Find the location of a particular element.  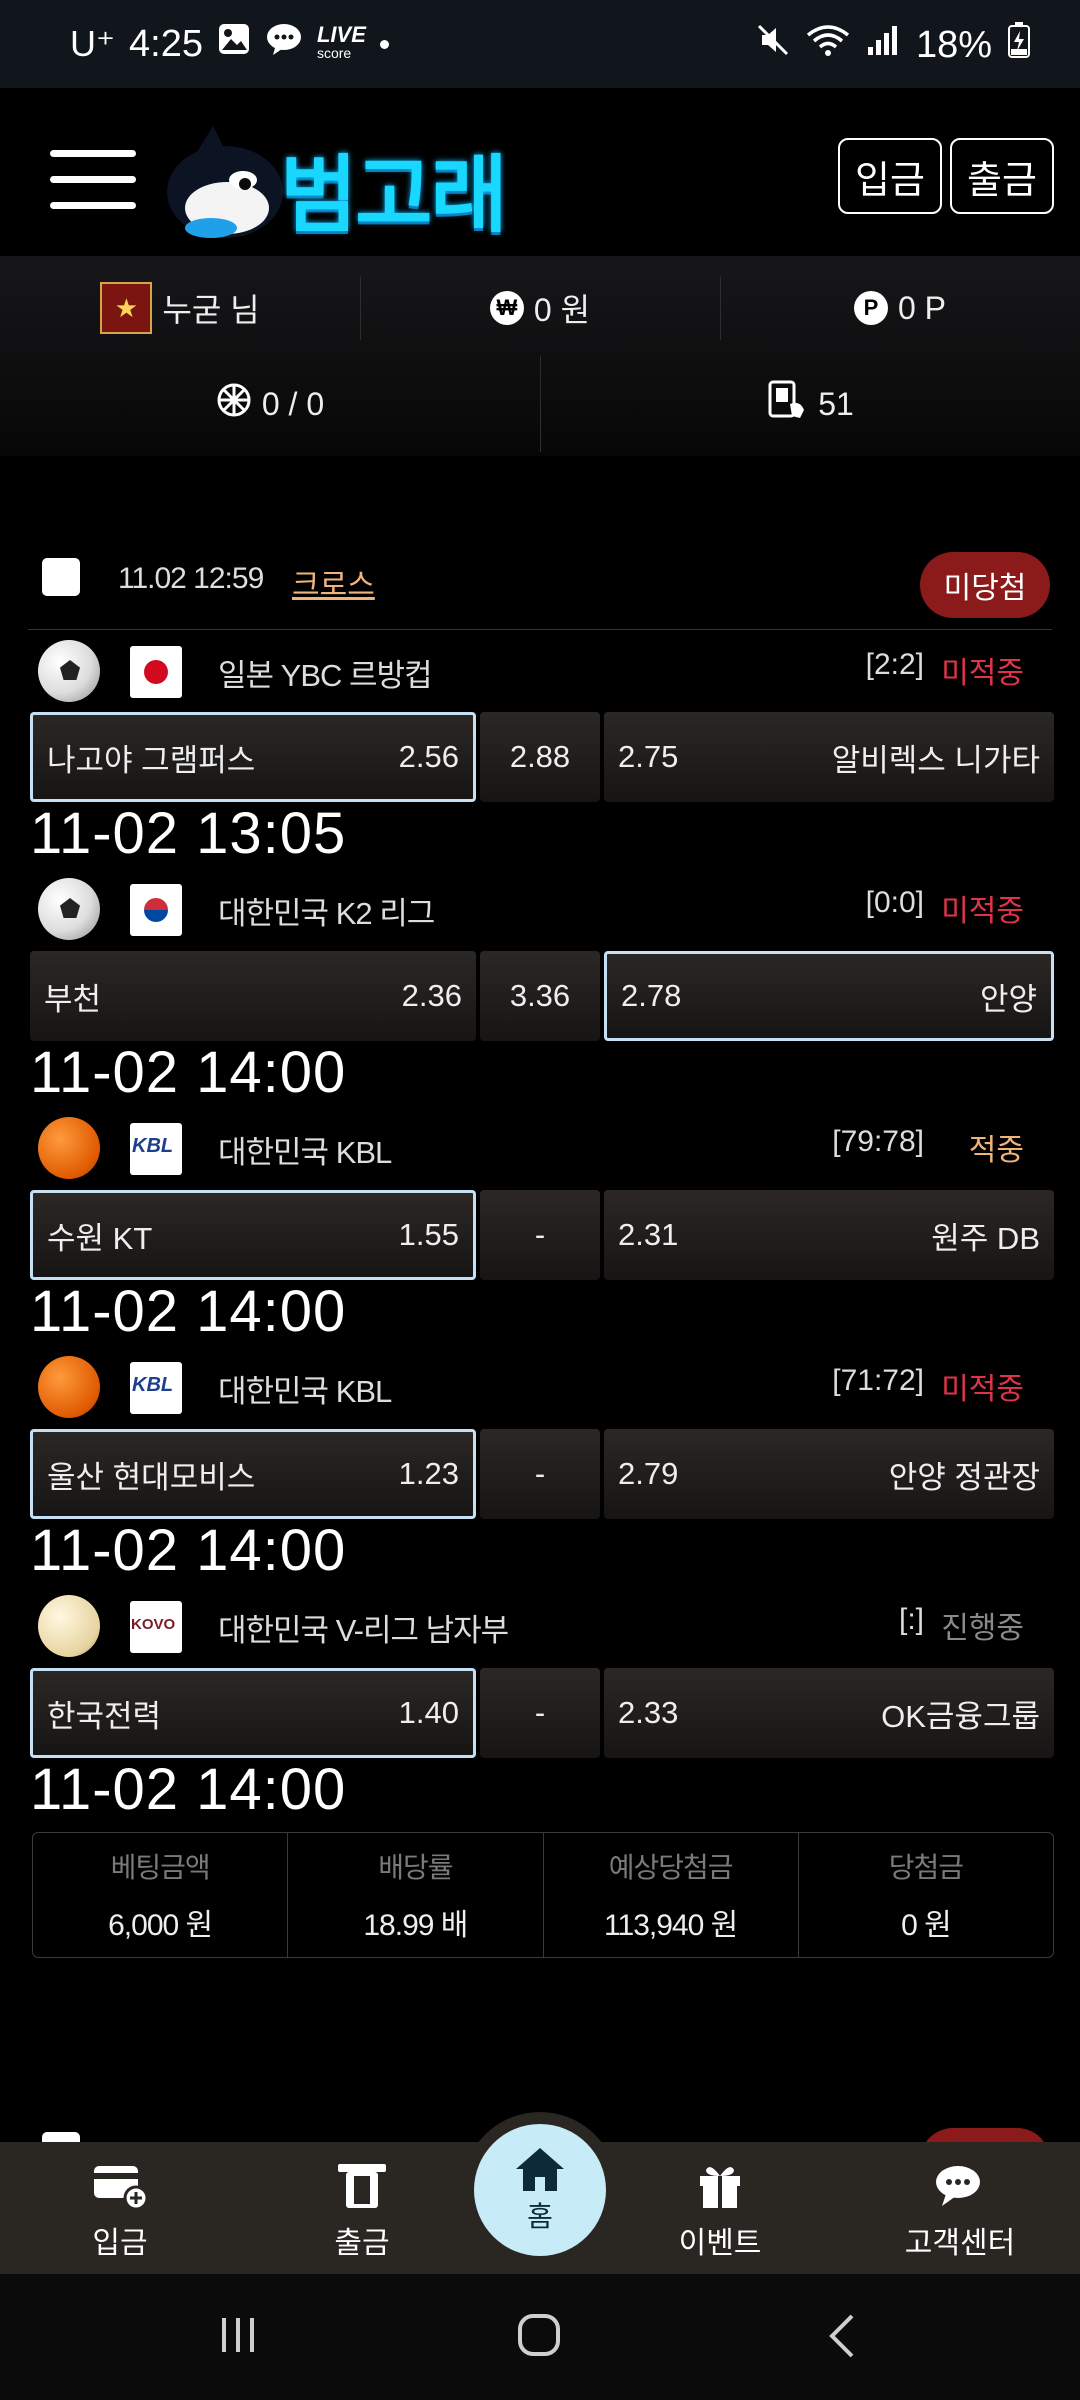

wheel-cell: 0 / 0 is located at coordinates (270, 404).